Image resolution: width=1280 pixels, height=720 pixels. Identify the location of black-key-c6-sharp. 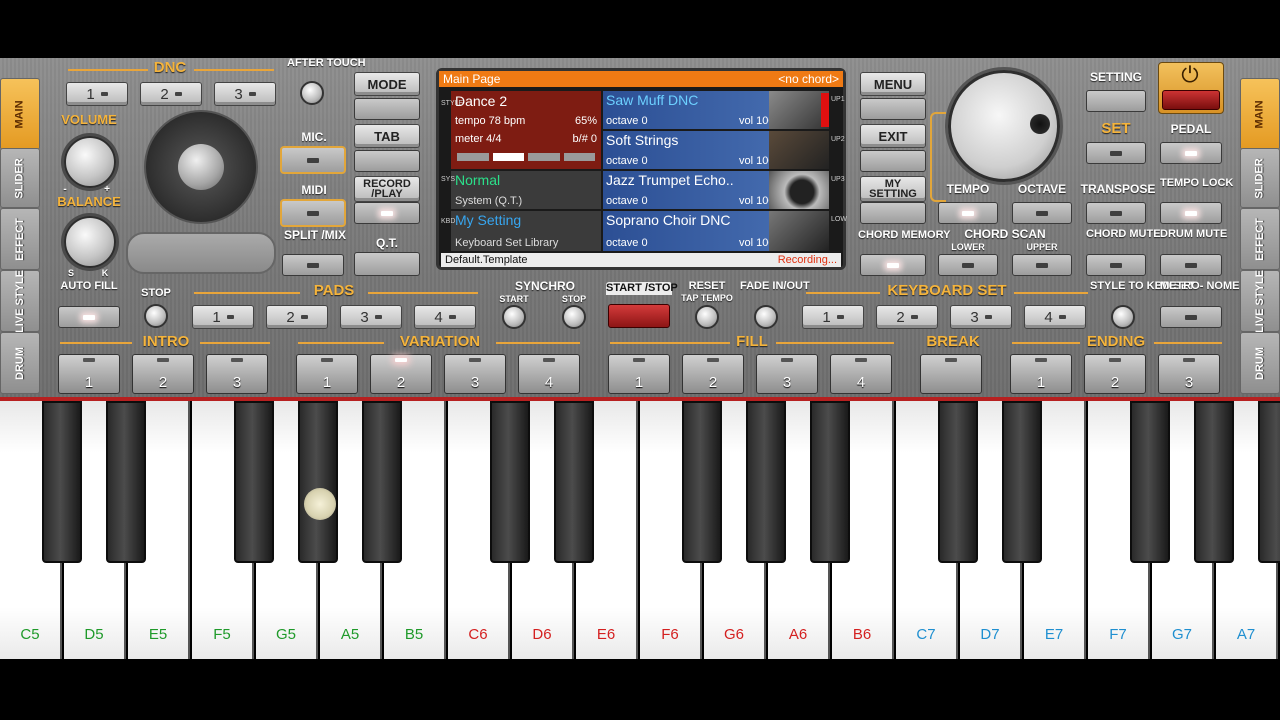
(510, 482).